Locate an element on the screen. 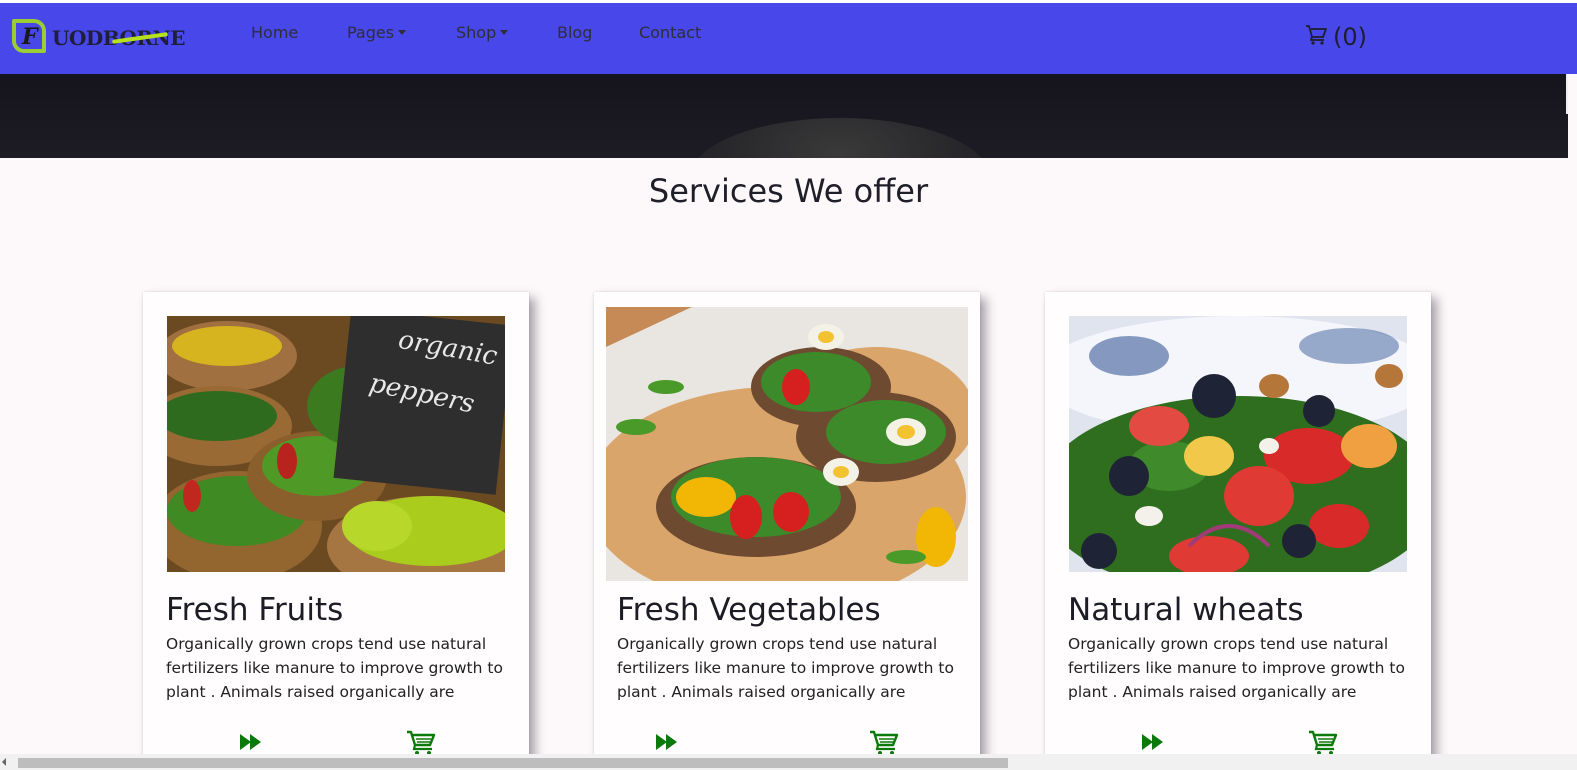 Image resolution: width=1577 pixels, height=770 pixels. nav-link-pages-label: Pages is located at coordinates (371, 32).